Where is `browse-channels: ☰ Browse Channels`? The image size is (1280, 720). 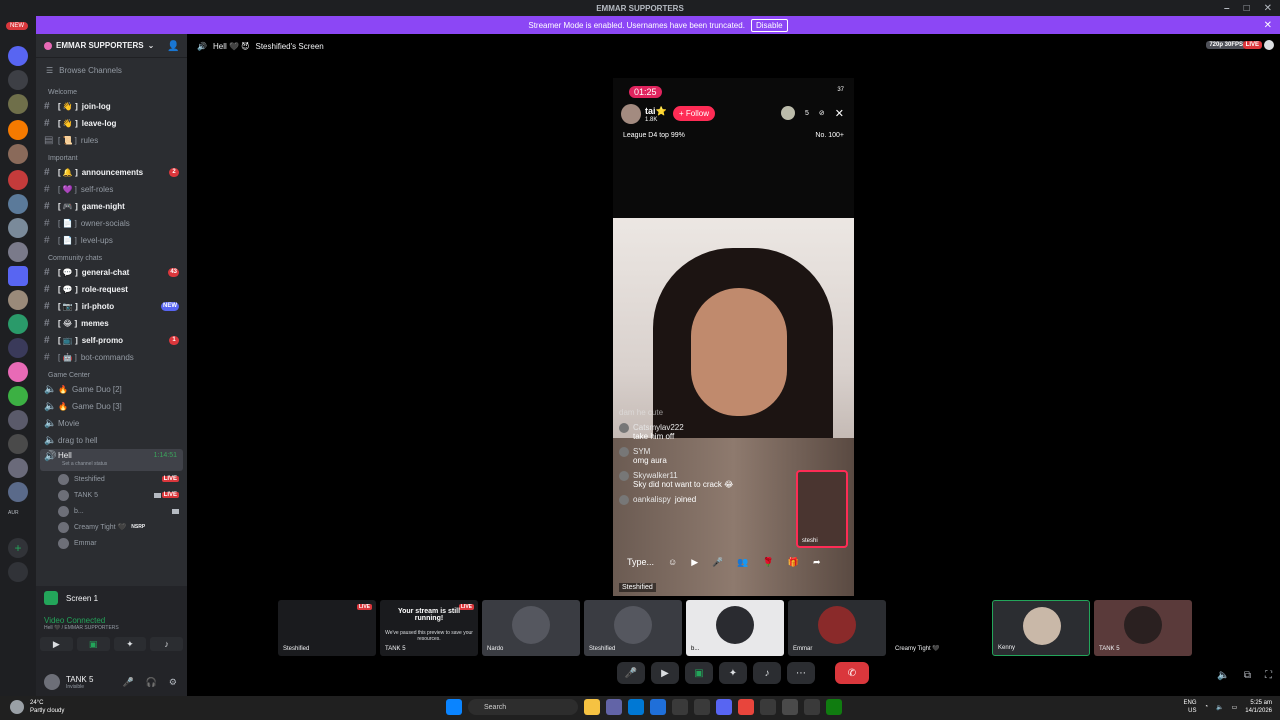
browse-channels: ☰ Browse Channels is located at coordinates (111, 70).